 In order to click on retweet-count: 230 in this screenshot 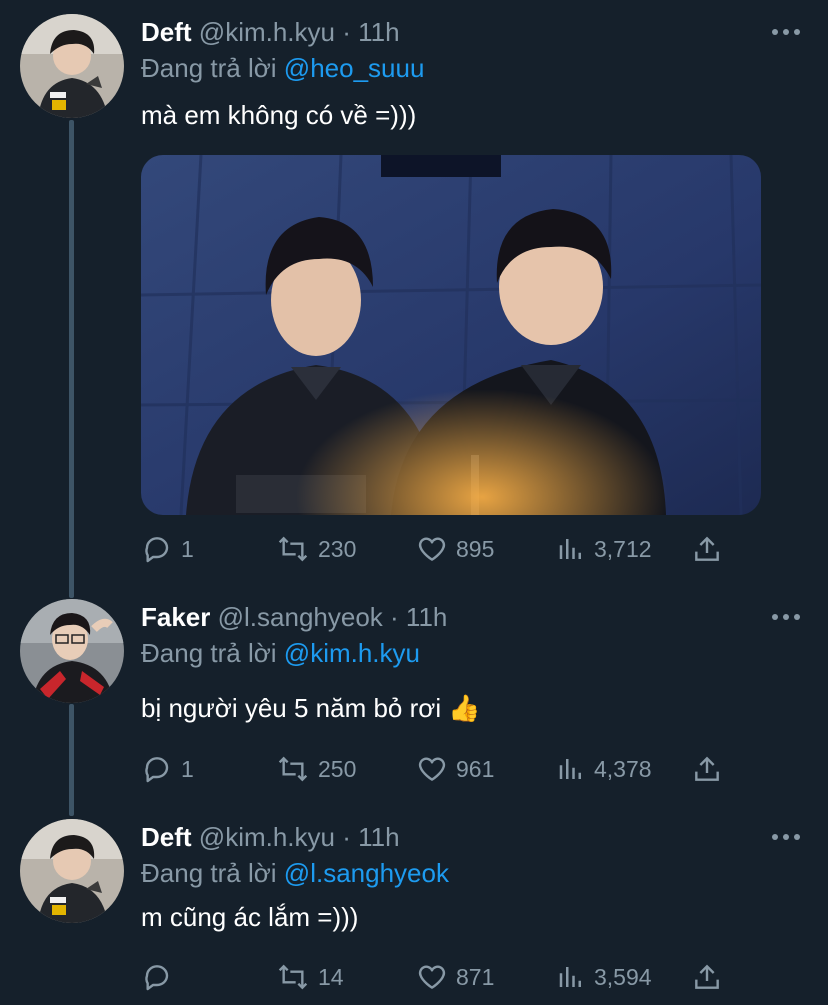, I will do `click(337, 548)`.